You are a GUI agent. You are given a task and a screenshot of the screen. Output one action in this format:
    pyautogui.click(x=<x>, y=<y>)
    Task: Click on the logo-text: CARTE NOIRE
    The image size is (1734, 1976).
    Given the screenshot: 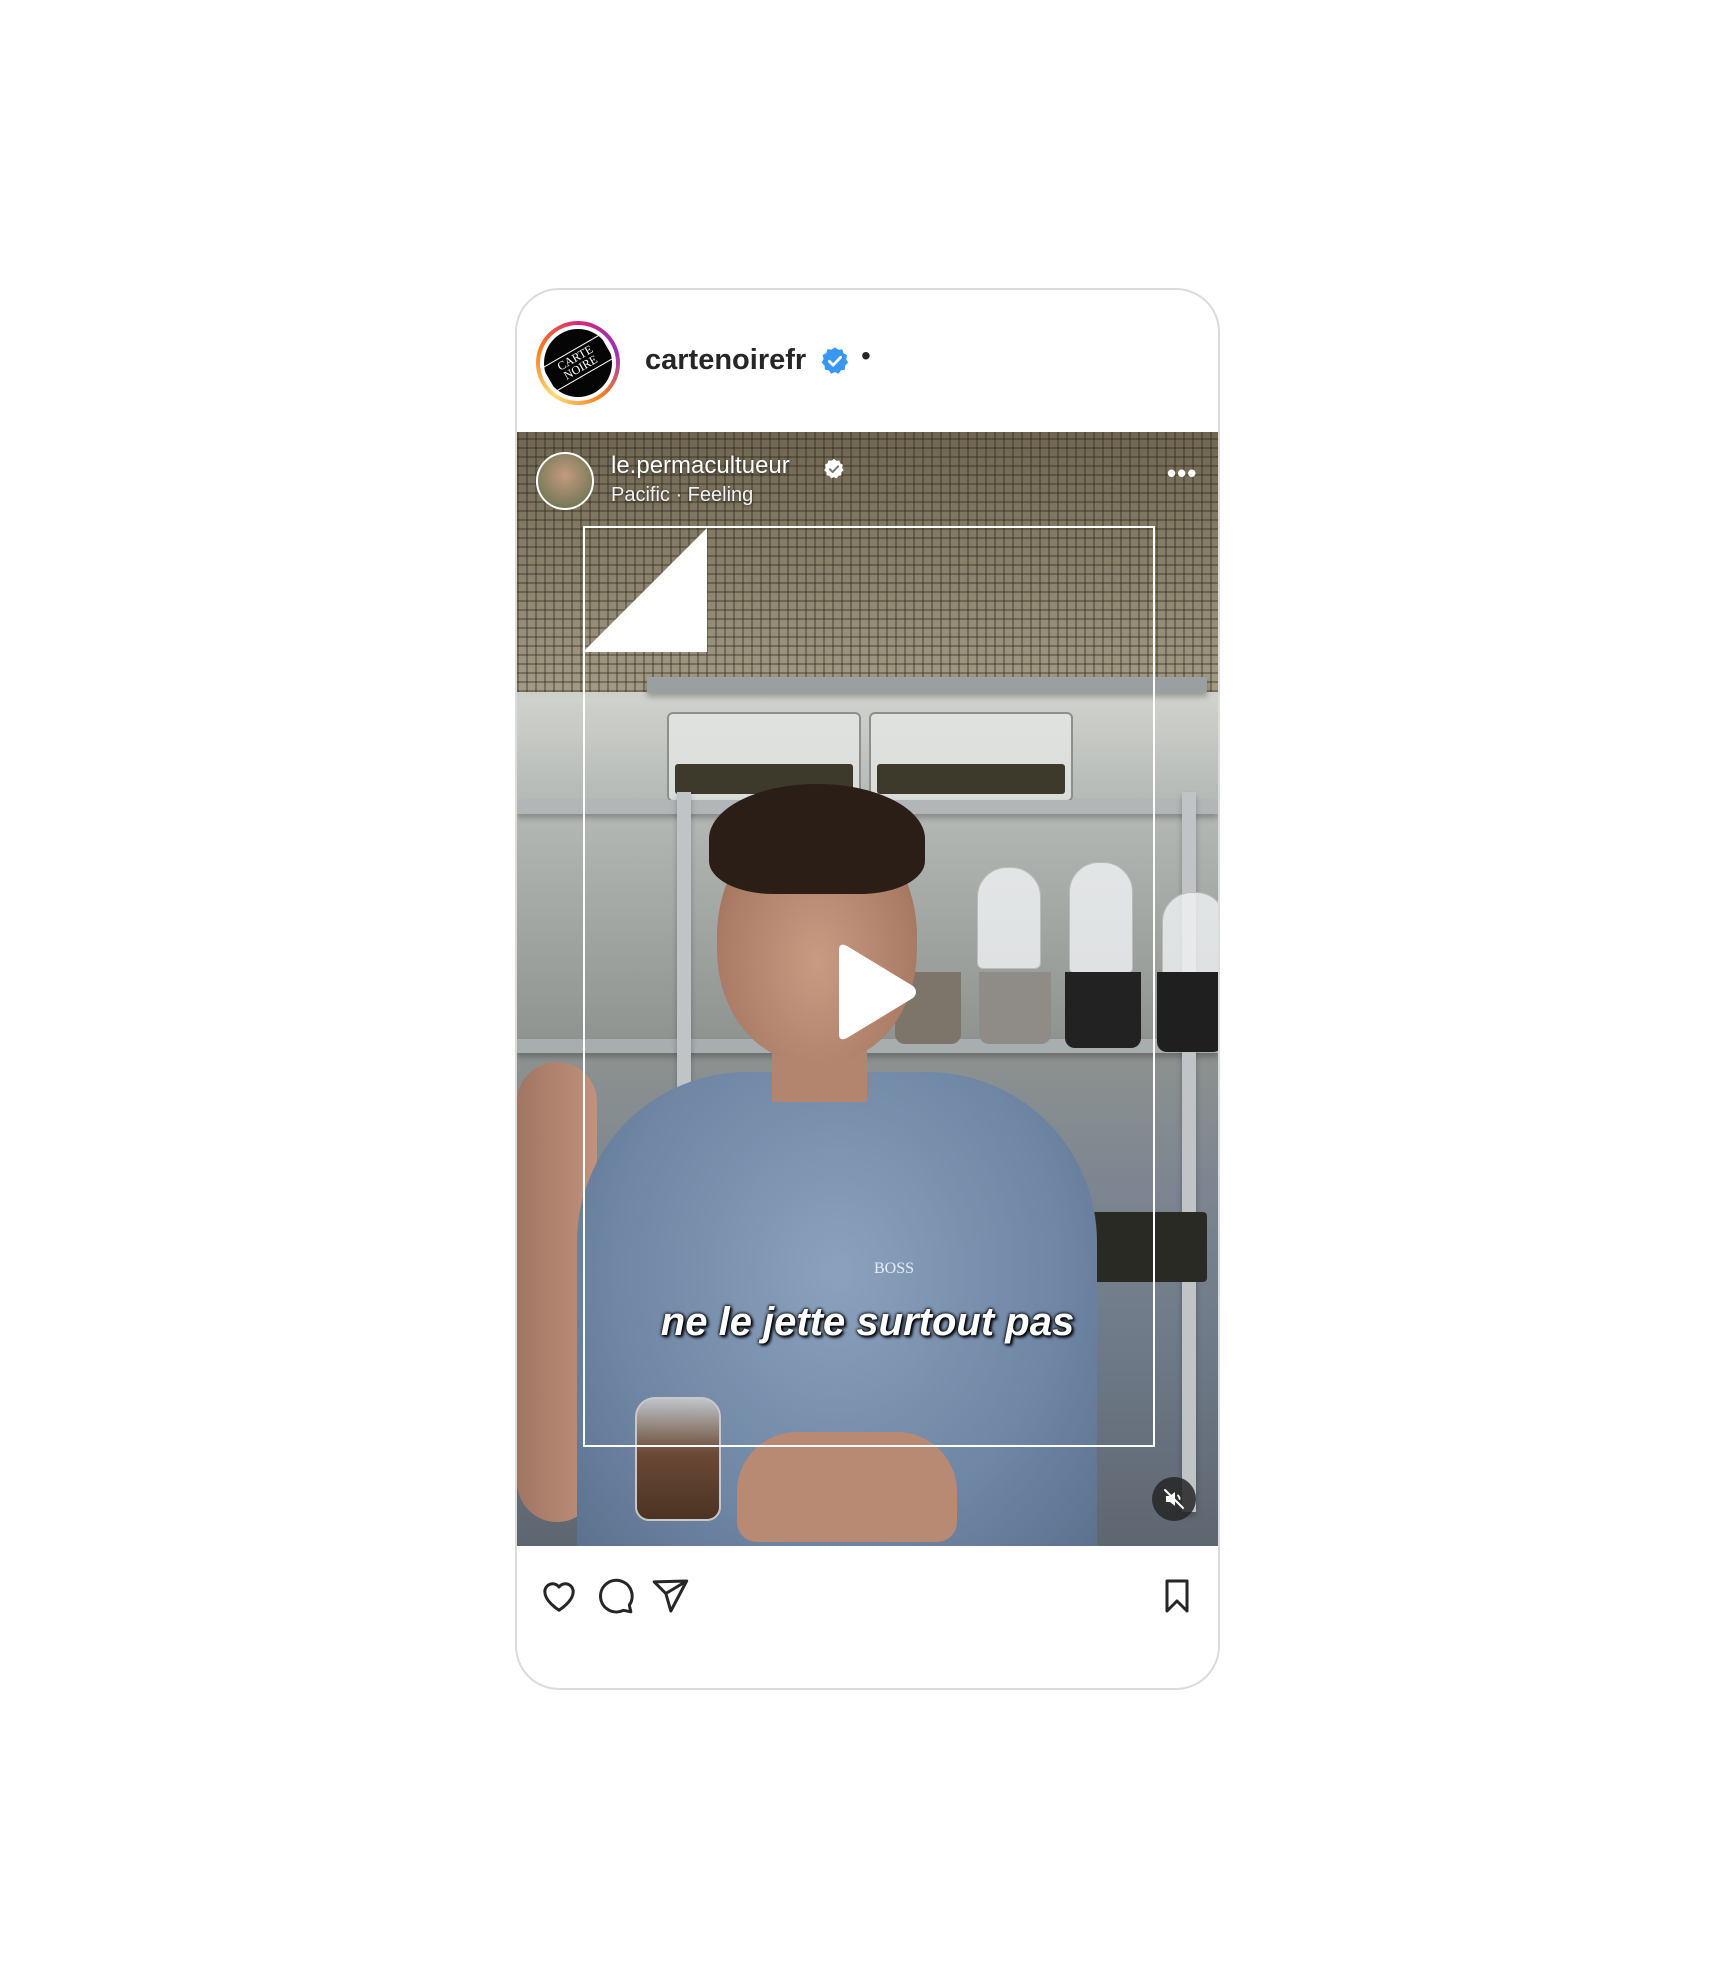 What is the action you would take?
    pyautogui.click(x=578, y=363)
    